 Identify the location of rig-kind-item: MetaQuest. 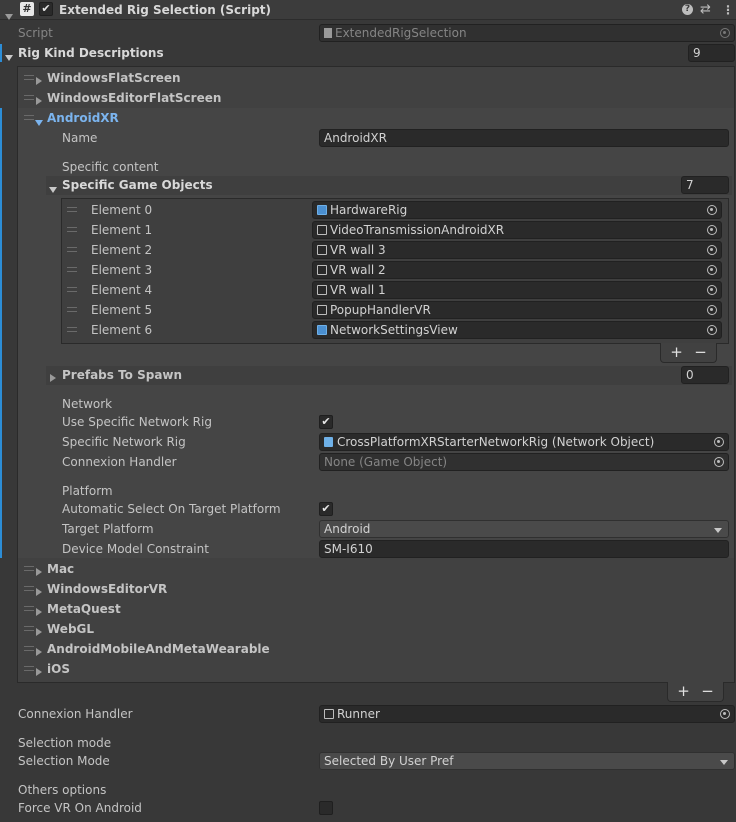
(84, 609).